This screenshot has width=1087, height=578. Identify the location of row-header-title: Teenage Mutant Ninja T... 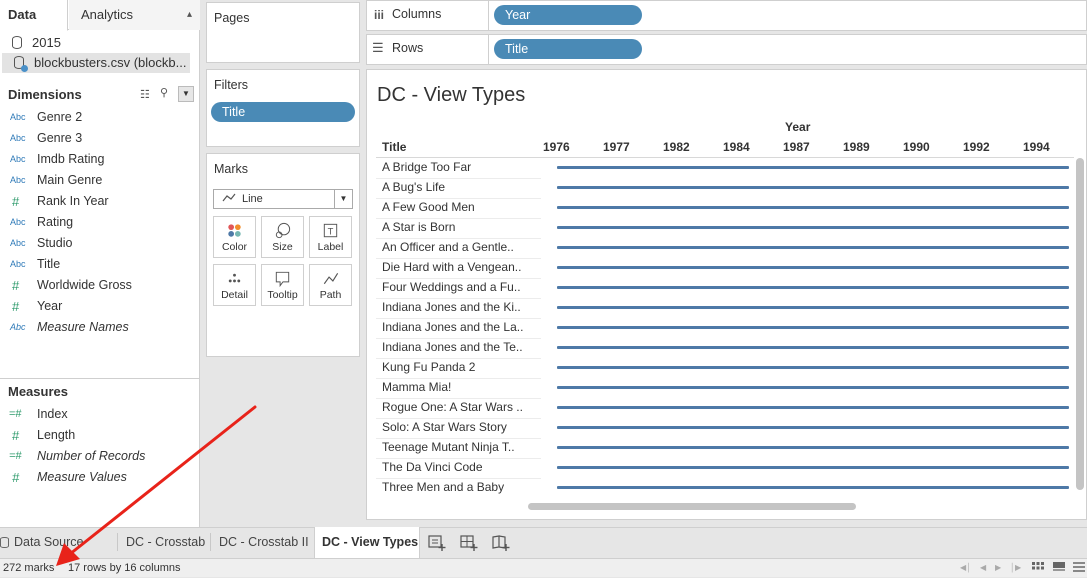
(462, 447).